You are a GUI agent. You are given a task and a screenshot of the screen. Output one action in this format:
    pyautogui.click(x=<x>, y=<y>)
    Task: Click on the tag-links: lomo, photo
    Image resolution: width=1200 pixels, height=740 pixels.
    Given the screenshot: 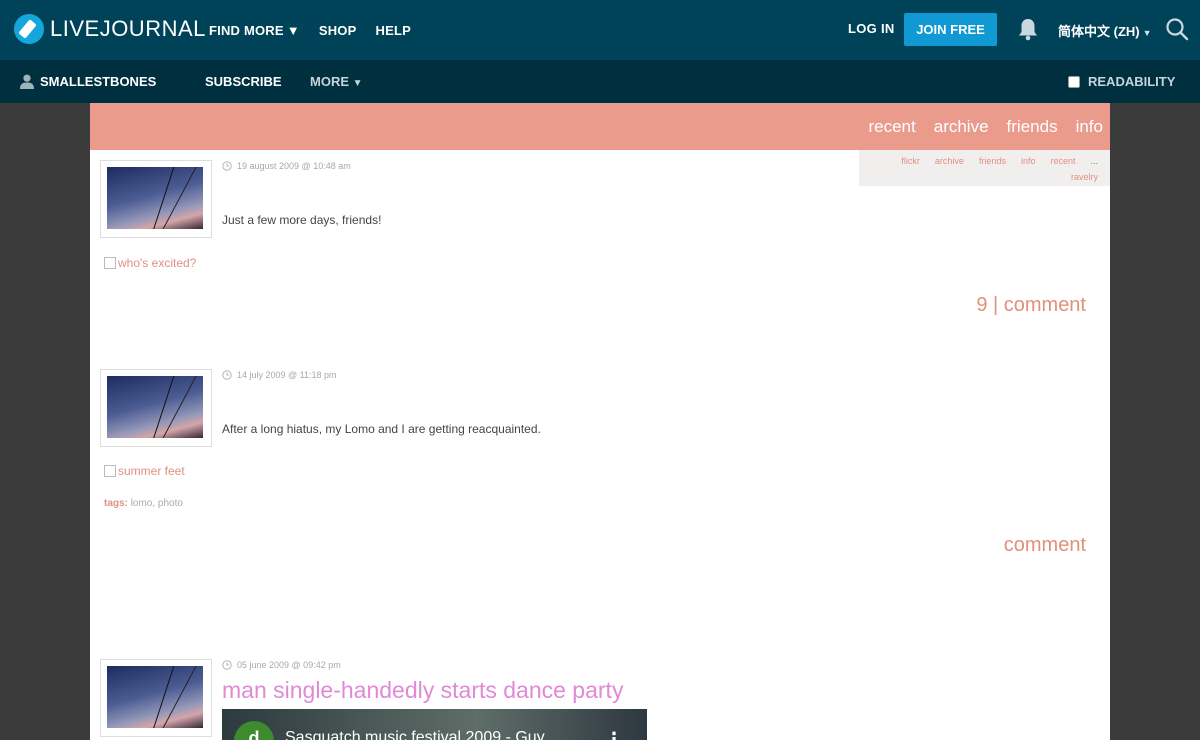 What is the action you would take?
    pyautogui.click(x=157, y=503)
    